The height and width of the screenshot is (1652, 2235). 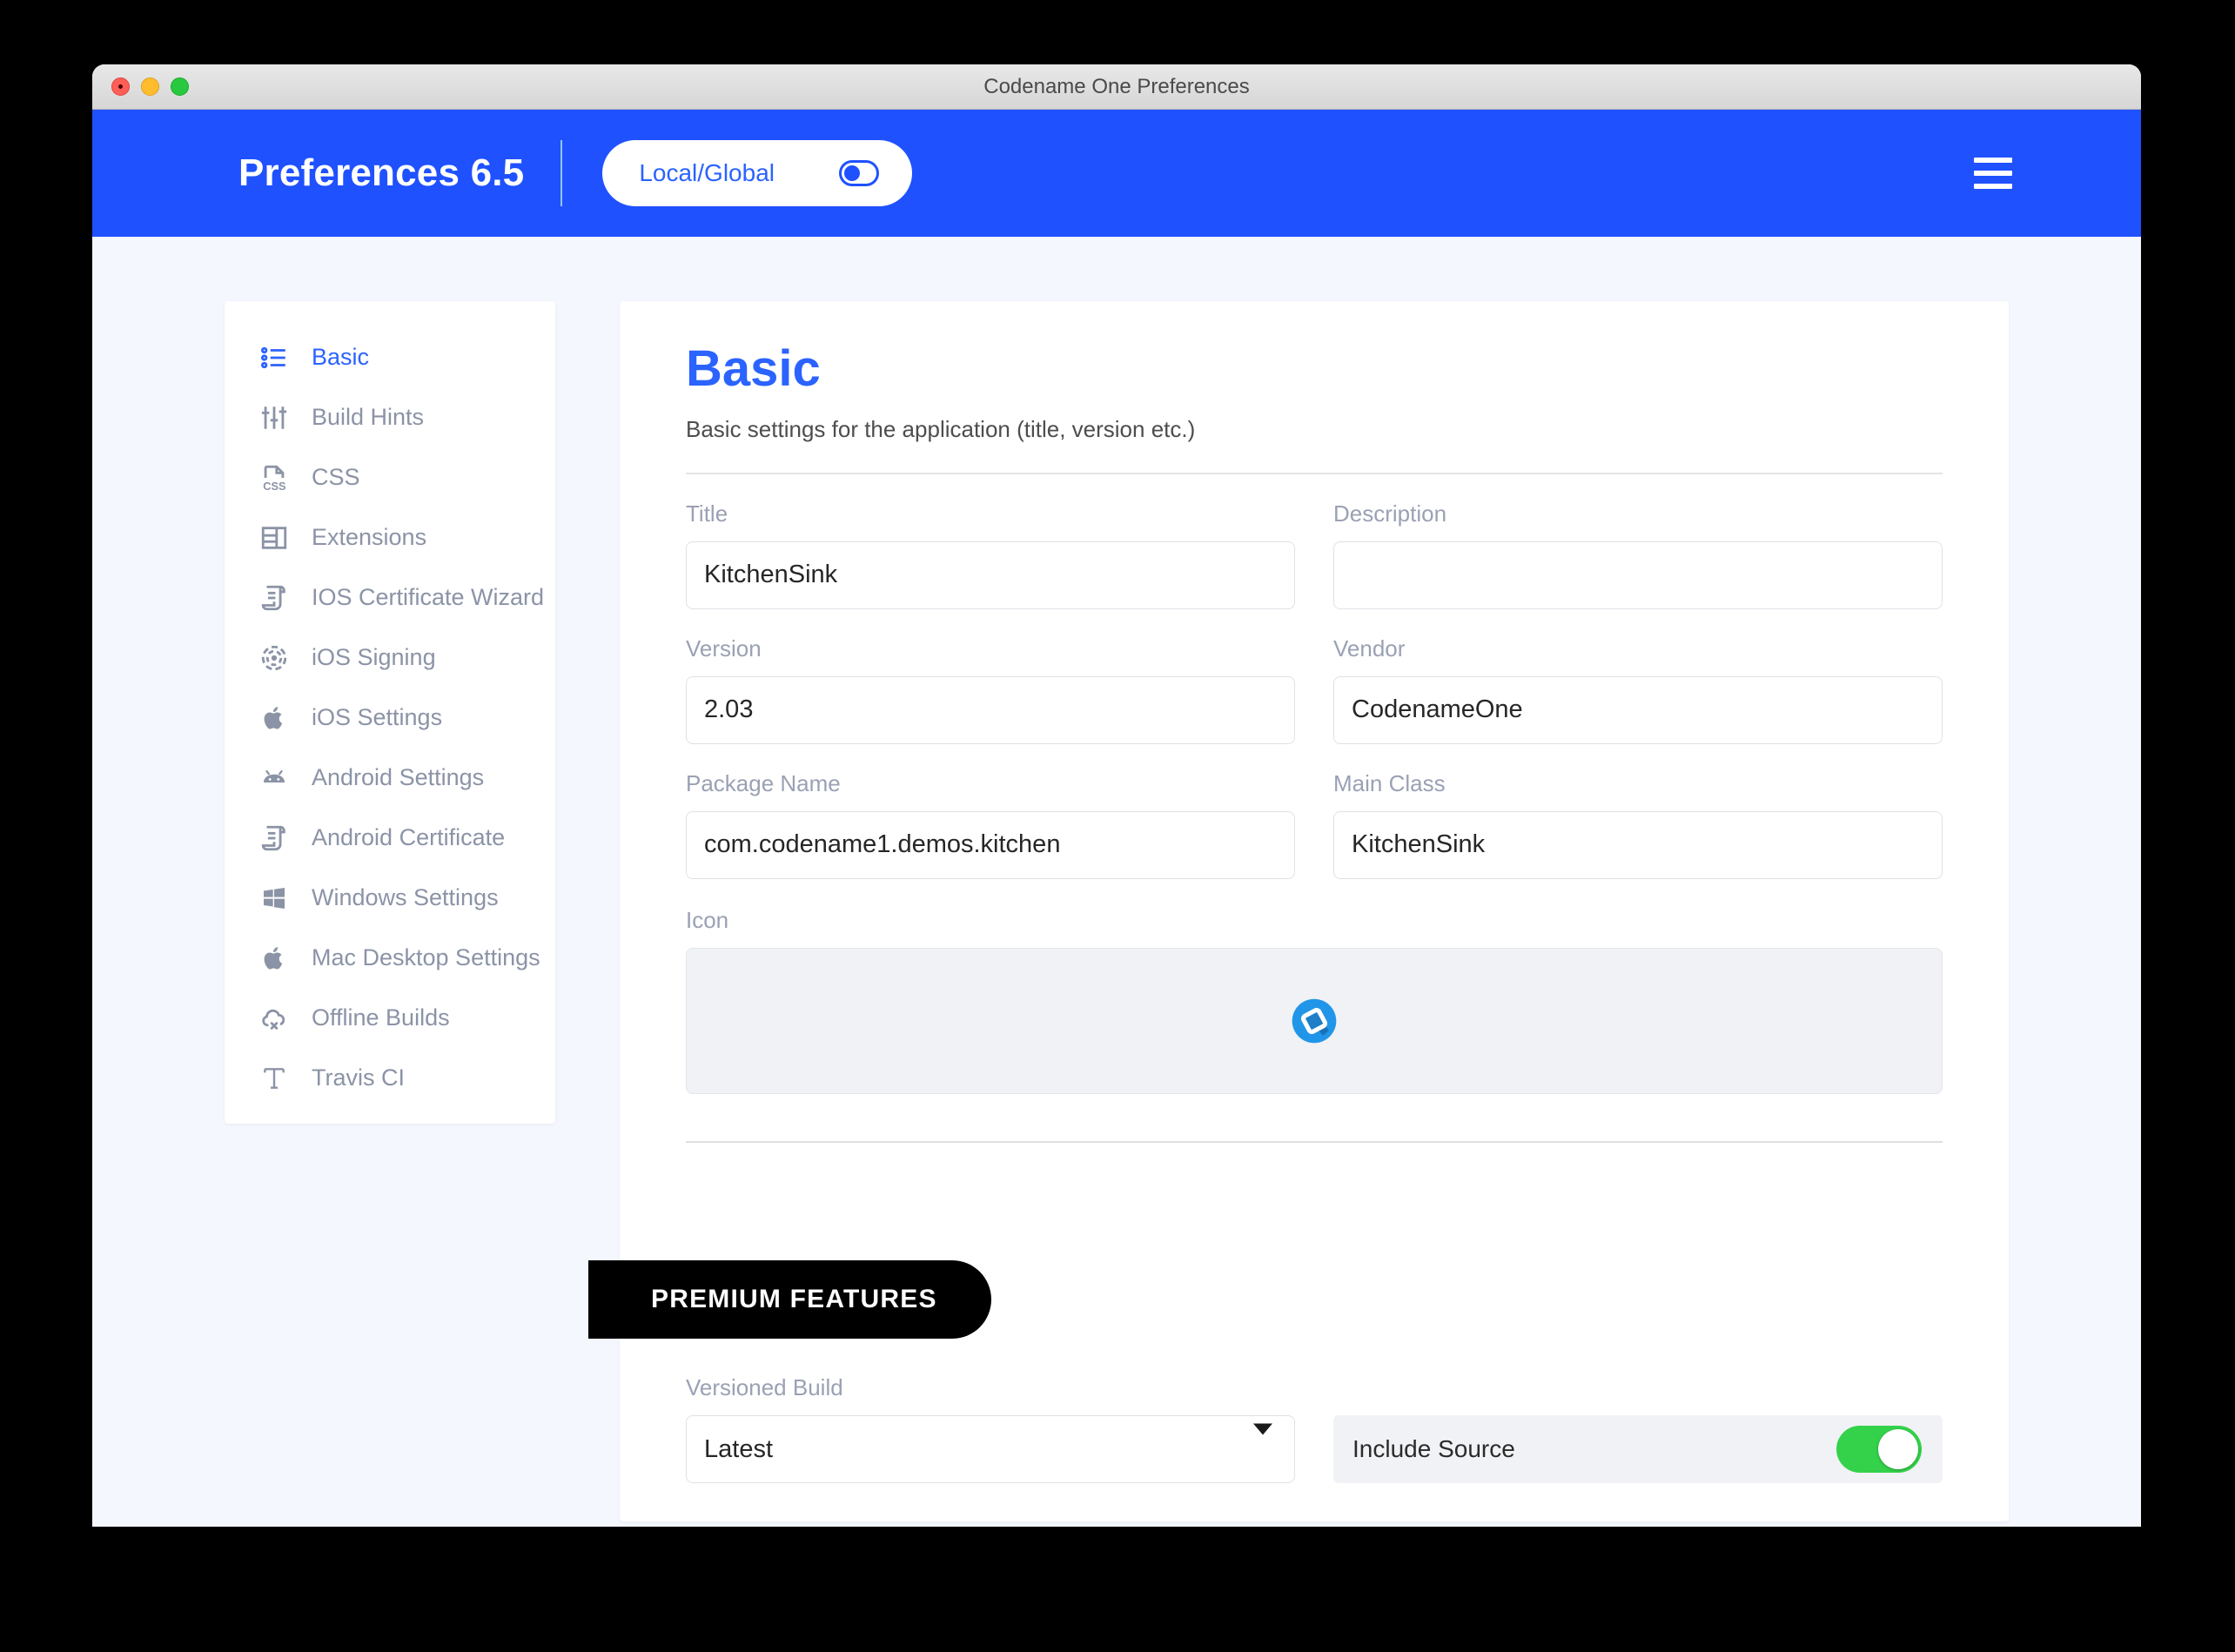 What do you see at coordinates (1638, 845) in the screenshot?
I see `main-class-input` at bounding box center [1638, 845].